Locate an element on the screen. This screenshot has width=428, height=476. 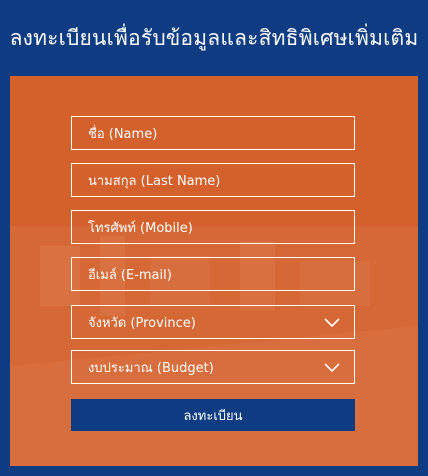
budget-select: งบประมาณ (Budget) is located at coordinates (213, 367).